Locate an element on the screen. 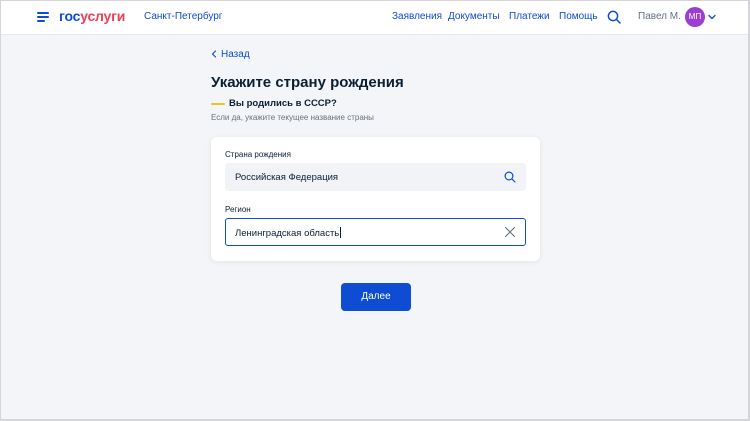 The height and width of the screenshot is (421, 750). region-input: Ленинградская область is located at coordinates (375, 232).